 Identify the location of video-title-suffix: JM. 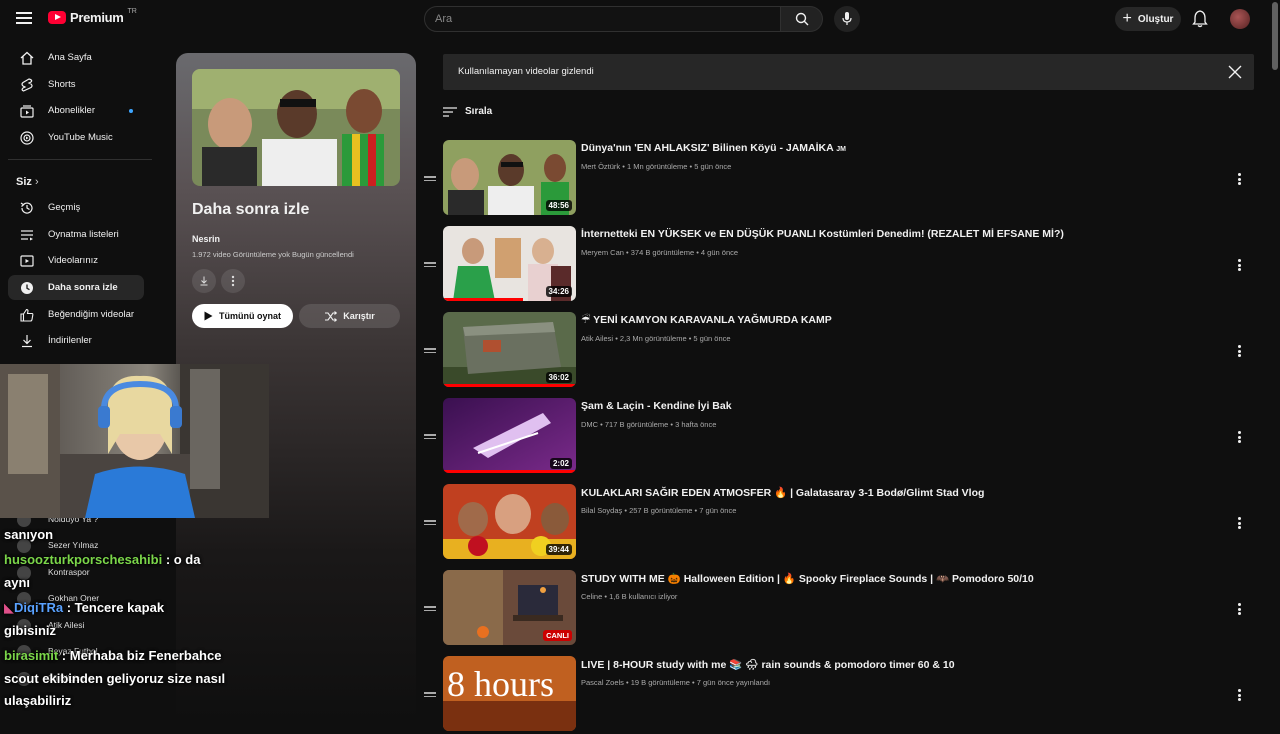
(841, 149).